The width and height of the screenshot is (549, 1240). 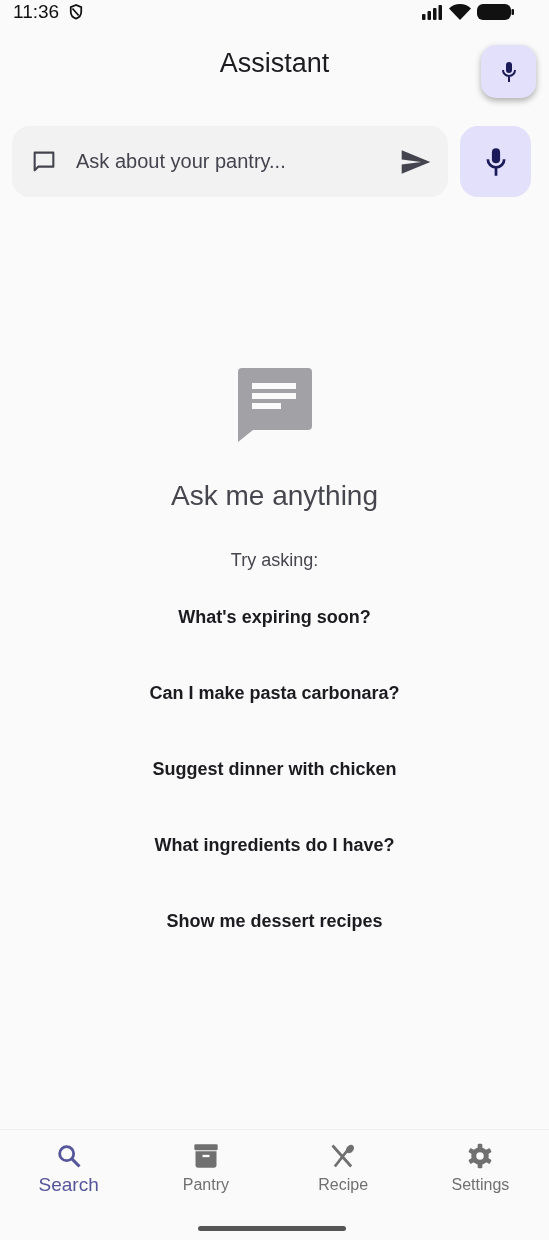 I want to click on suggestion-button: Show me dessert recipes, so click(x=274, y=921).